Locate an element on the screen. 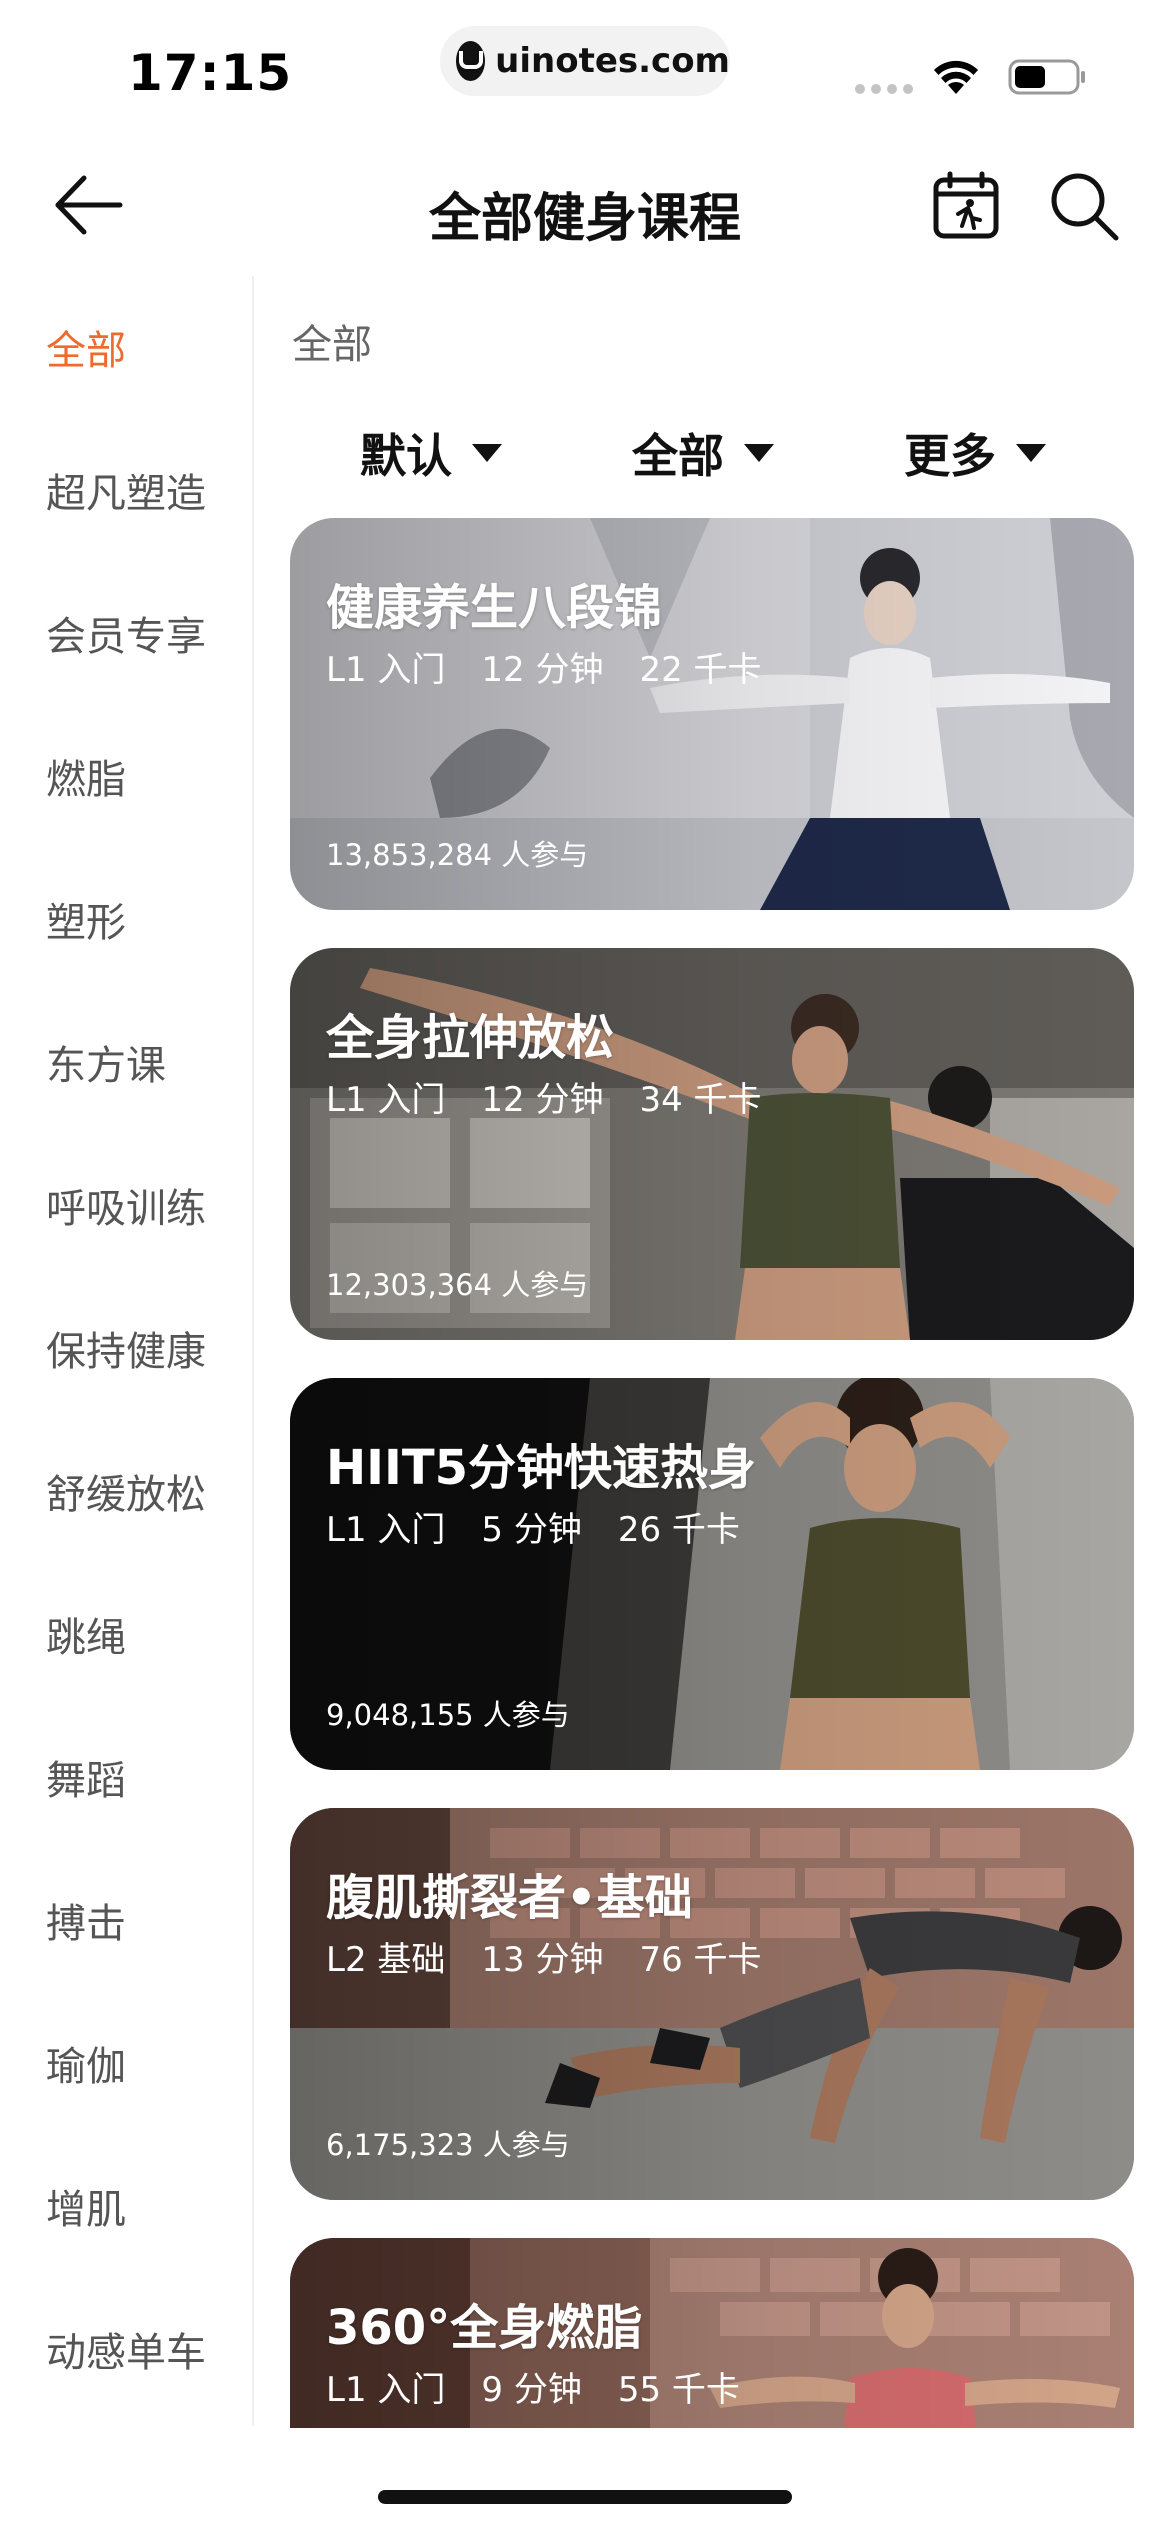 The width and height of the screenshot is (1170, 2532). status-bar: 17:15 uinotes.com is located at coordinates (585, 70).